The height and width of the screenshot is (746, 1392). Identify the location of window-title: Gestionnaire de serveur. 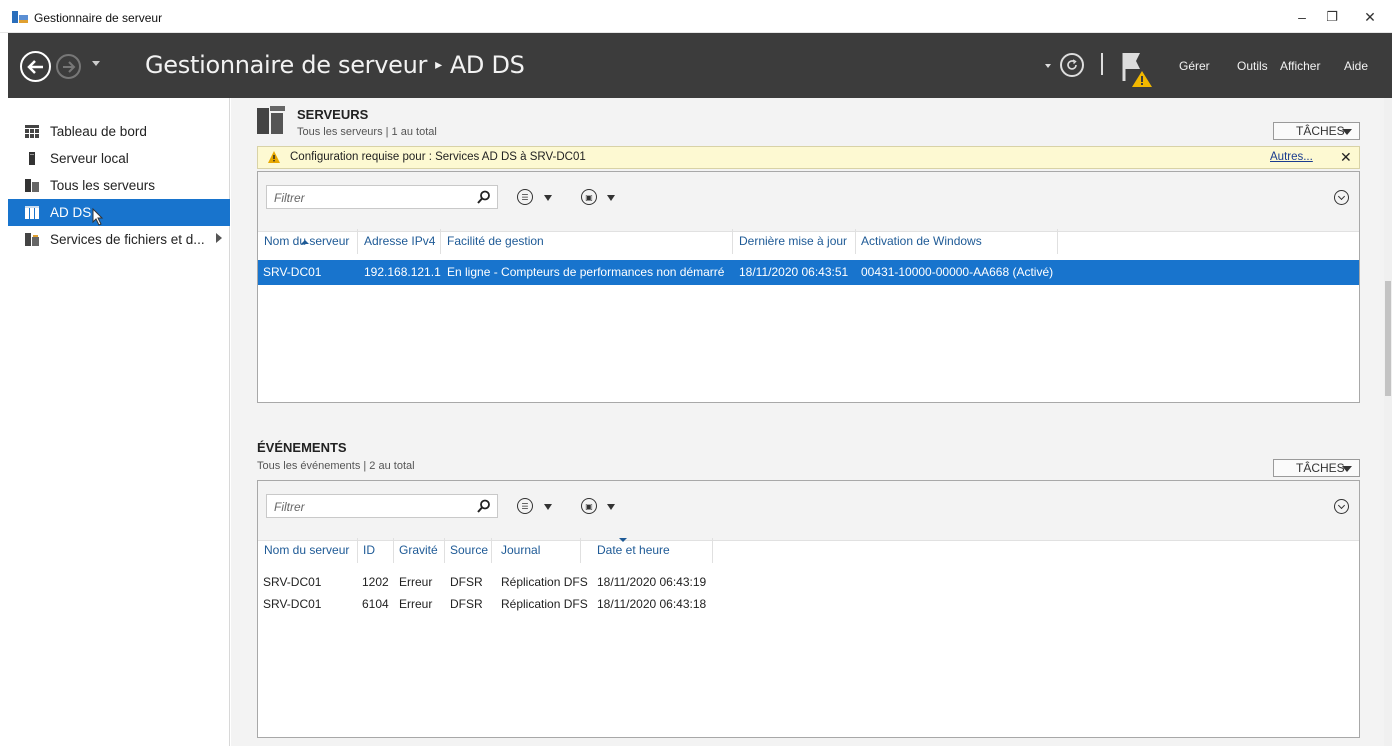
(98, 18).